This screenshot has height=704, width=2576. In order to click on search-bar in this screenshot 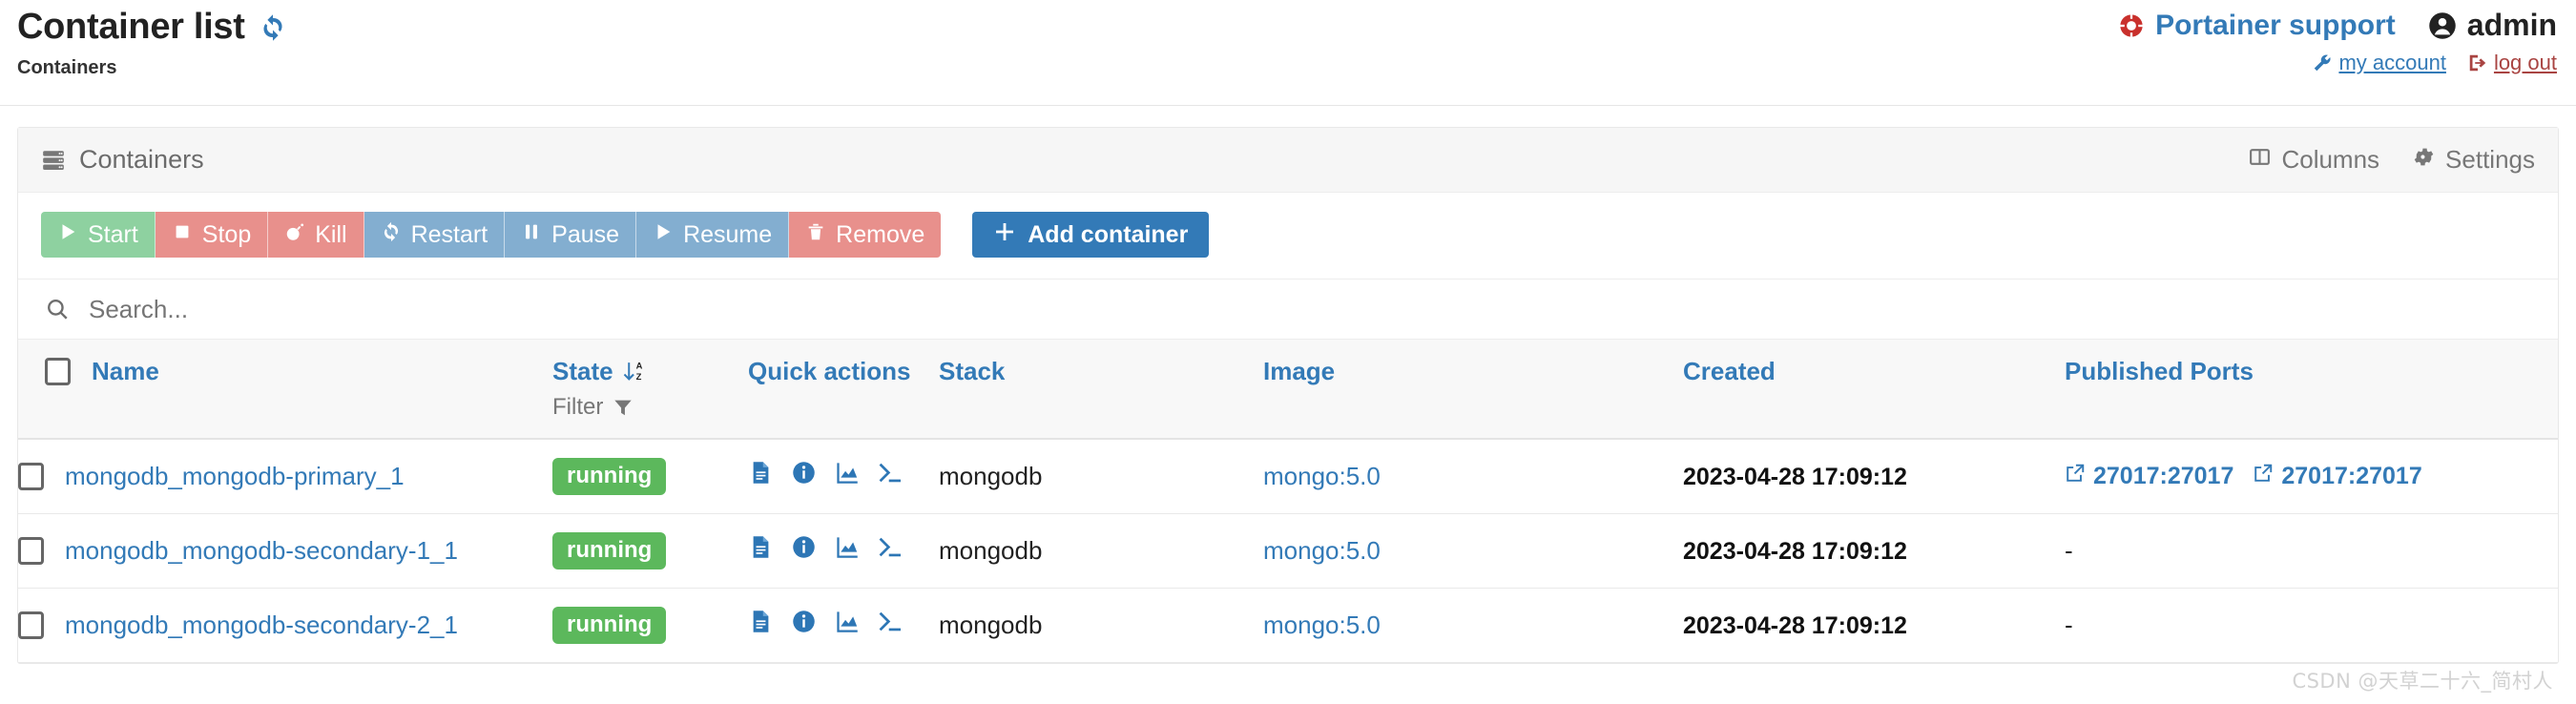, I will do `click(1288, 309)`.